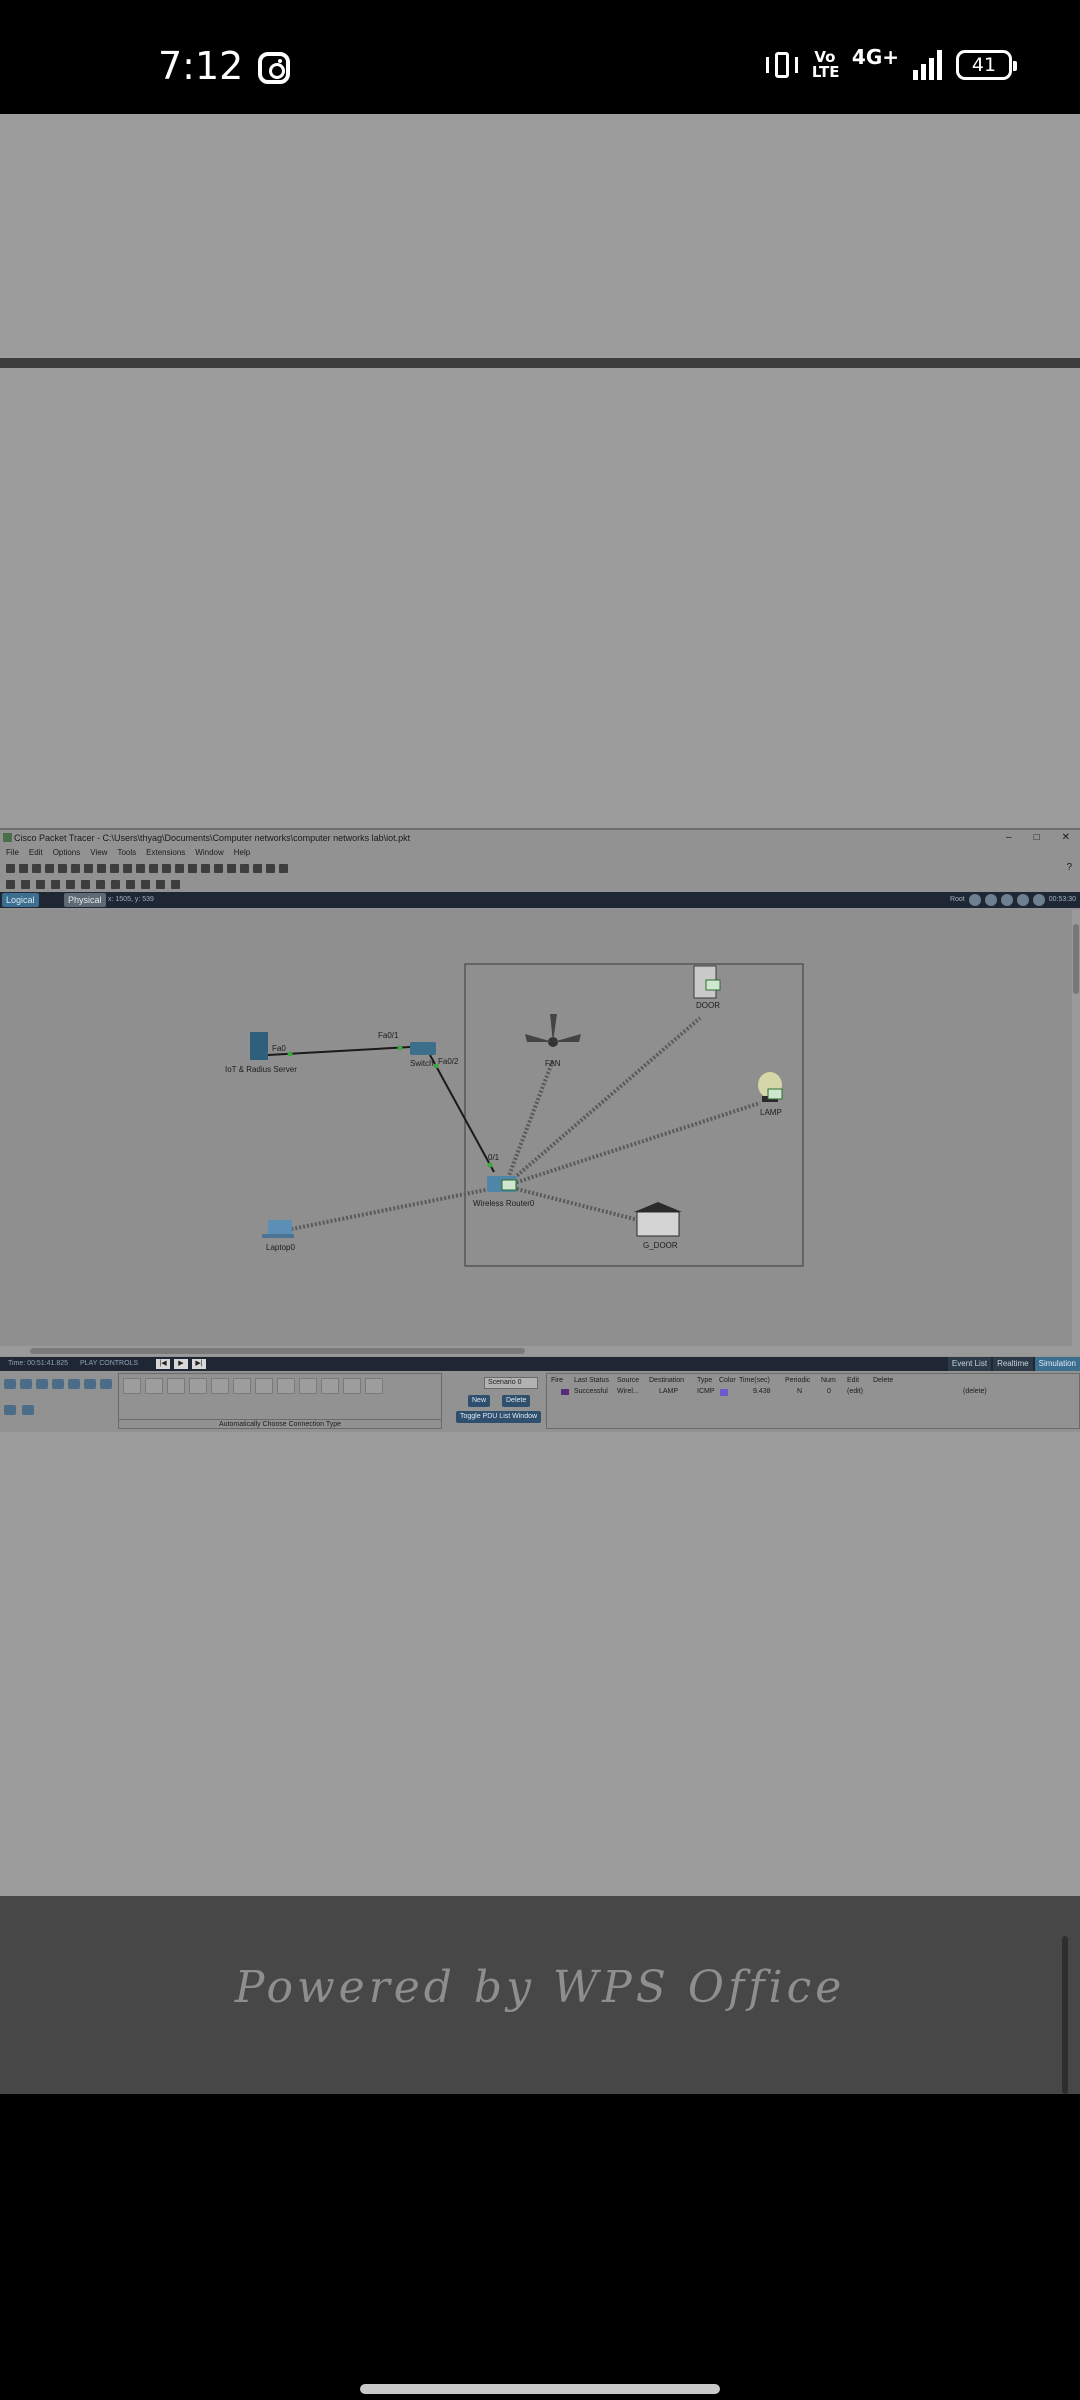 This screenshot has width=1080, height=2400. What do you see at coordinates (658, 1219) in the screenshot?
I see `garage-icon` at bounding box center [658, 1219].